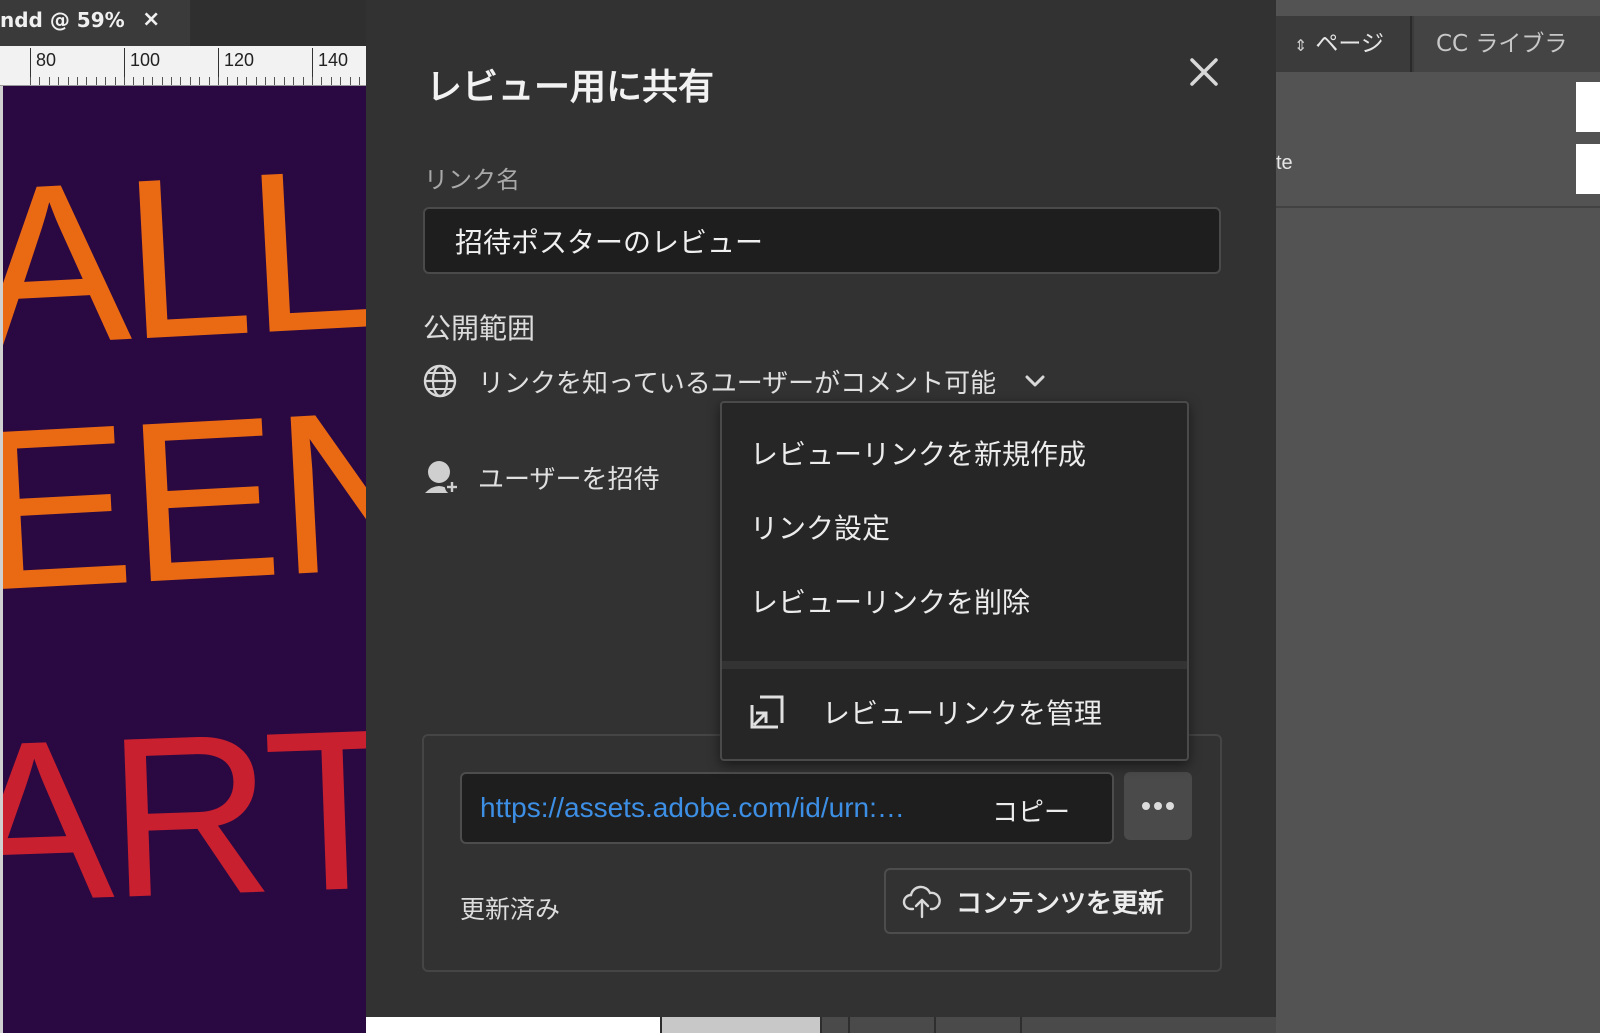 The image size is (1600, 1033). Describe the element at coordinates (183, 500) in the screenshot. I see `poster-text-line: EEN` at that location.